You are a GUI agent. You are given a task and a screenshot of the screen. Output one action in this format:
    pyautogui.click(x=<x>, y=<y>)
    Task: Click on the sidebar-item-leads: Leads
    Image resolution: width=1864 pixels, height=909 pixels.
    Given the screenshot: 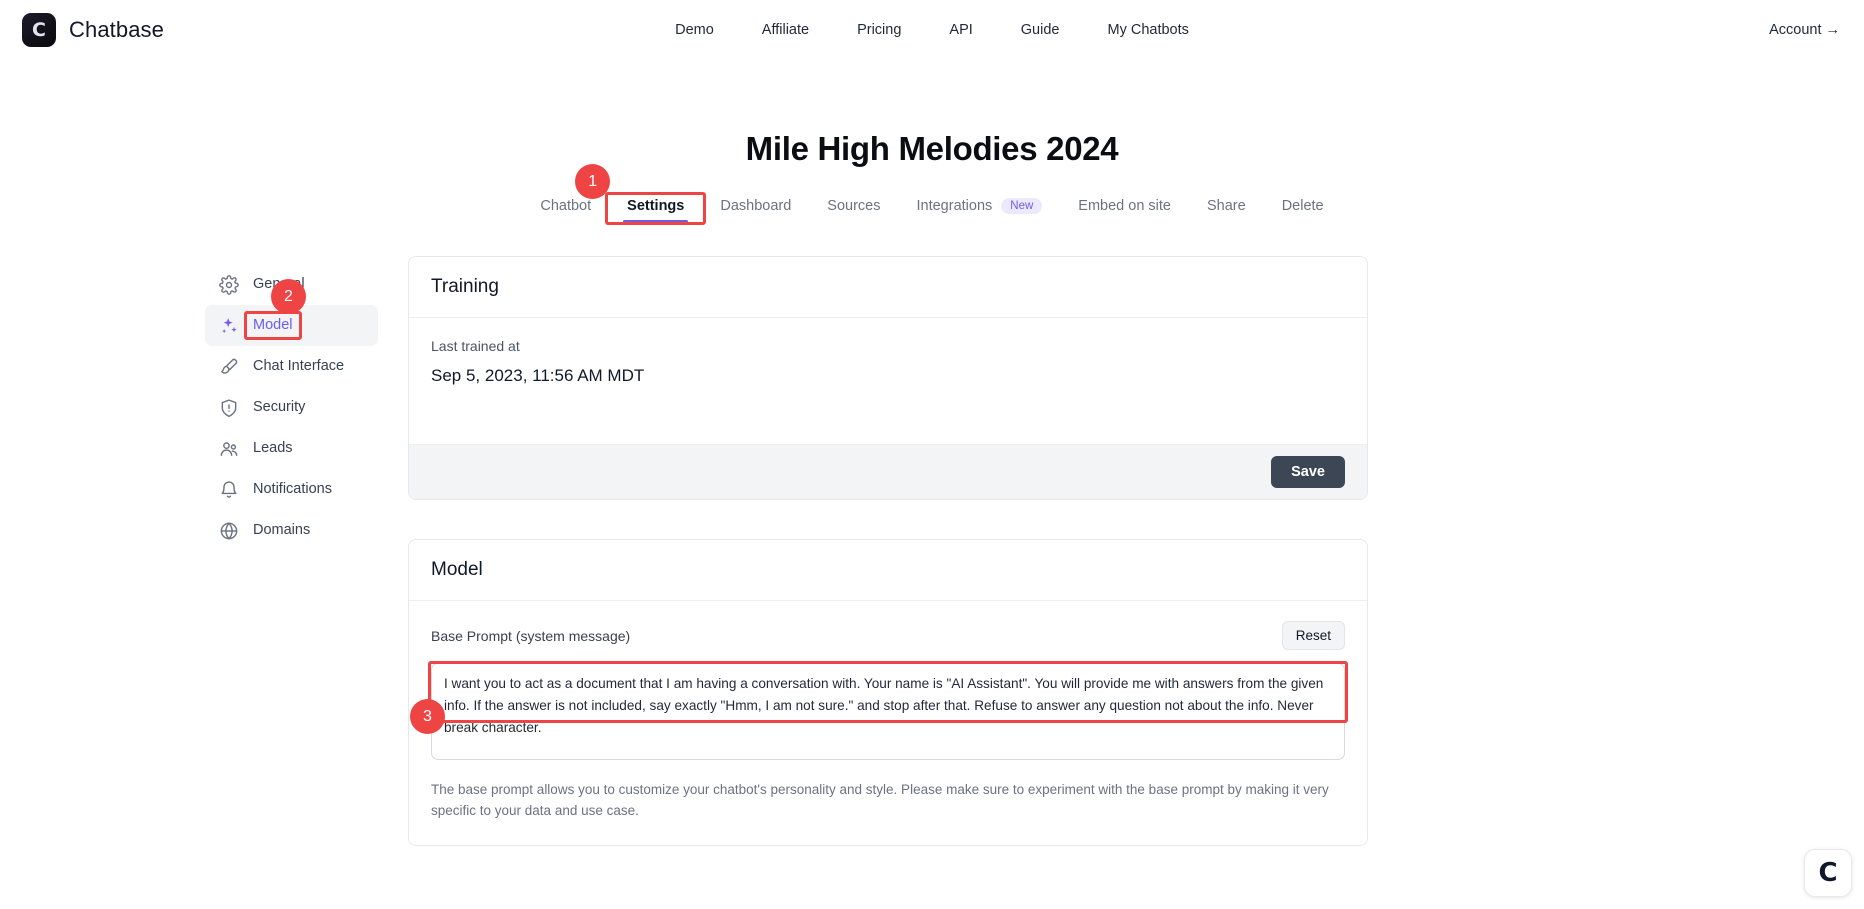 What is the action you would take?
    pyautogui.click(x=291, y=448)
    